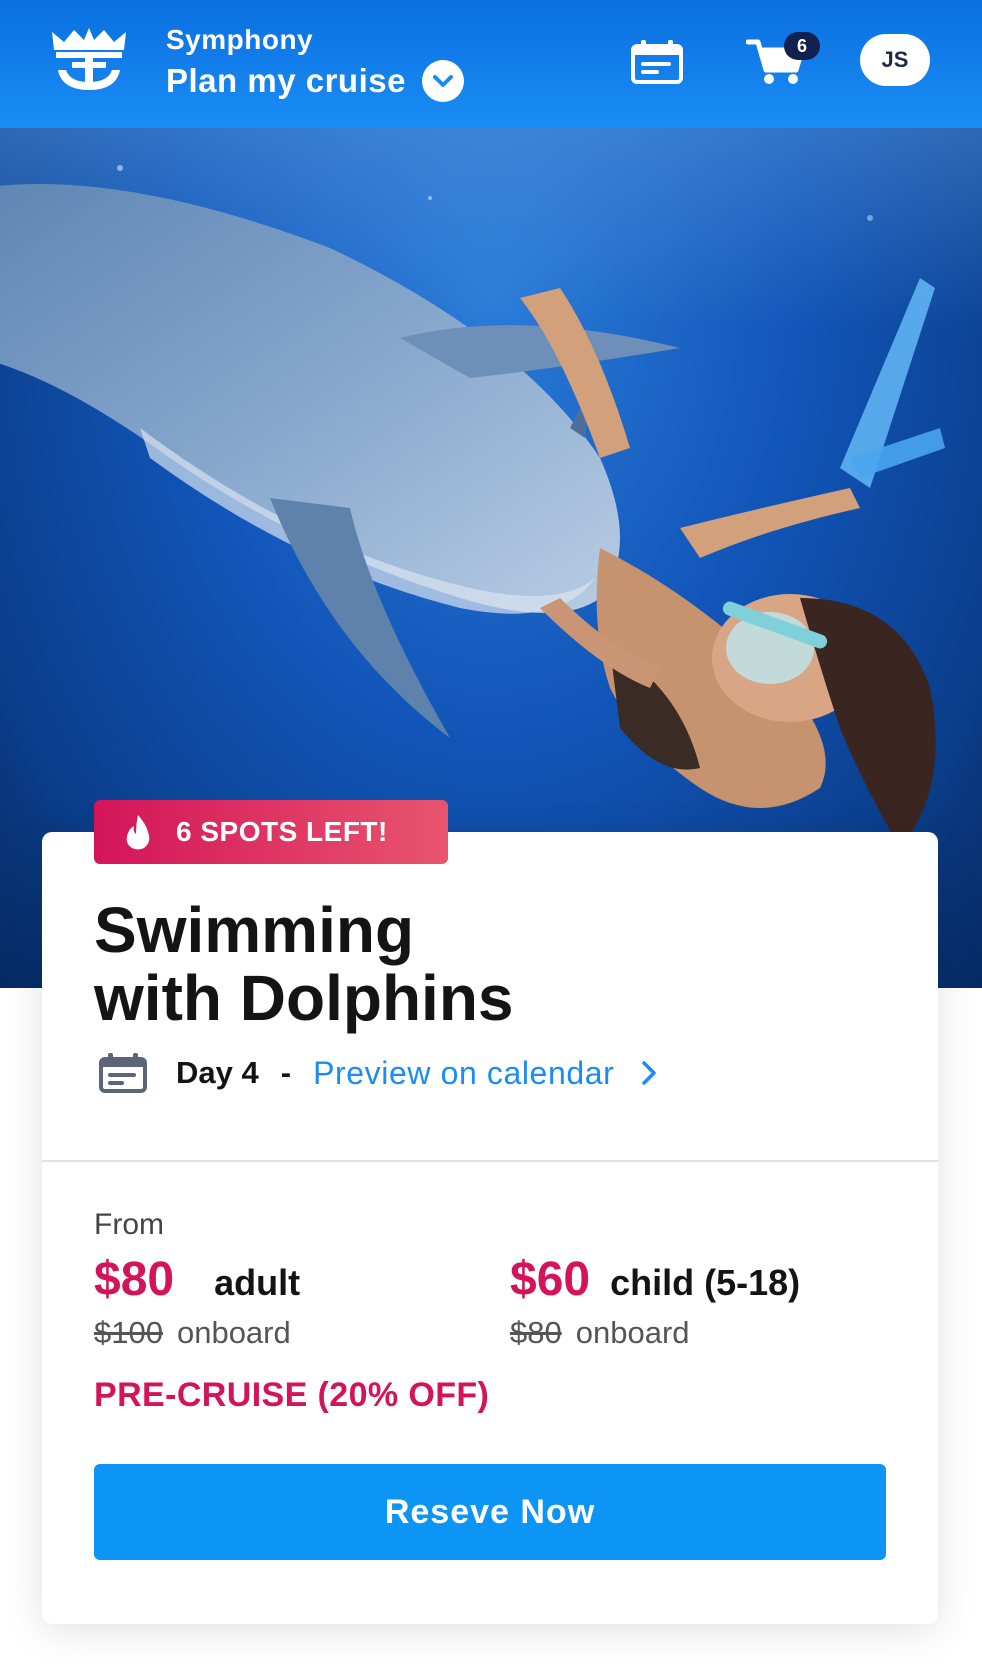 The image size is (982, 1664). I want to click on ship-name: Symphony, so click(240, 39).